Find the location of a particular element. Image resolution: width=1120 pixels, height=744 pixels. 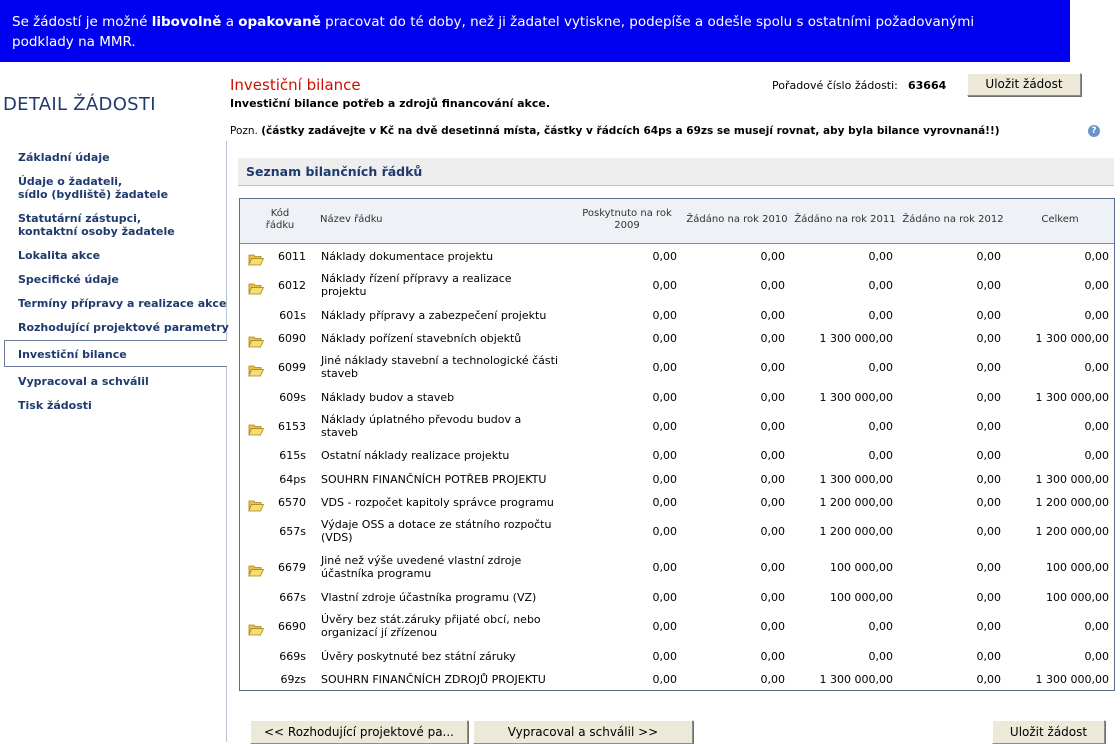

save-request-button-bottom: Uložit žádost is located at coordinates (1048, 732).